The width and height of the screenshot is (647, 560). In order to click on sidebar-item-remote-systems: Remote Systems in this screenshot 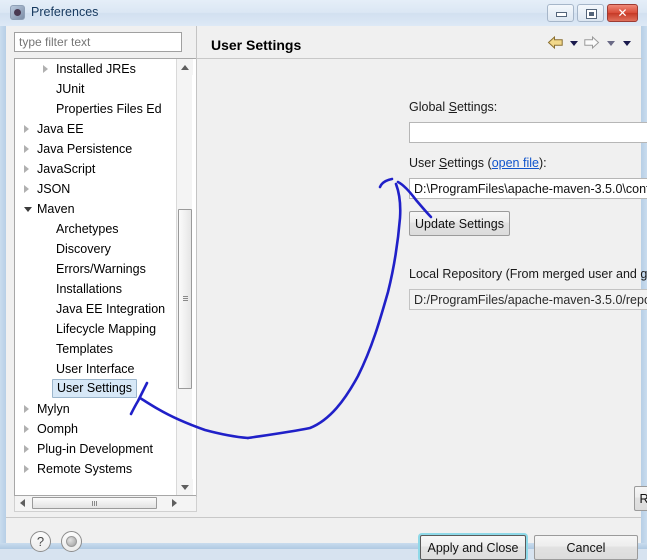, I will do `click(100, 469)`.